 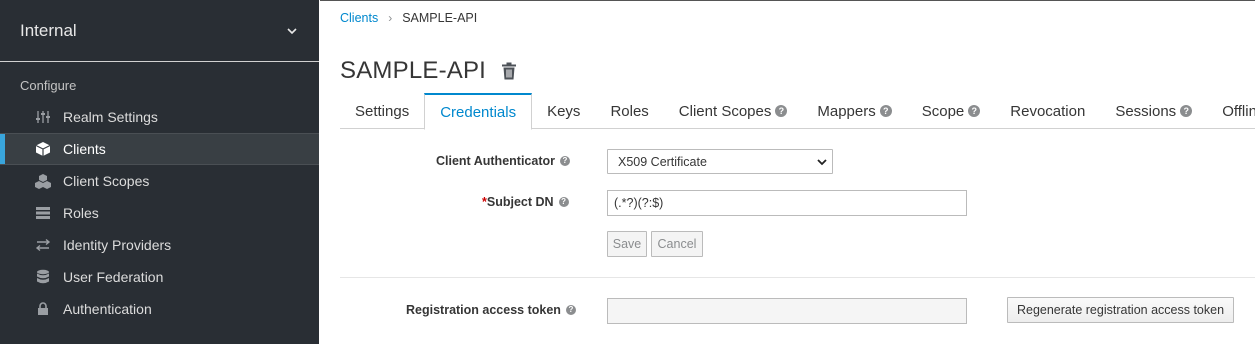 I want to click on sidebar-item-label: Identity Providers, so click(x=117, y=245).